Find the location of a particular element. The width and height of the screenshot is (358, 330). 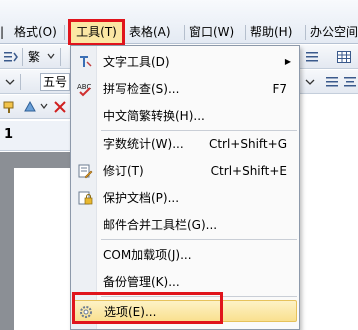

menu-item-label: 文字工具(D) is located at coordinates (136, 62).